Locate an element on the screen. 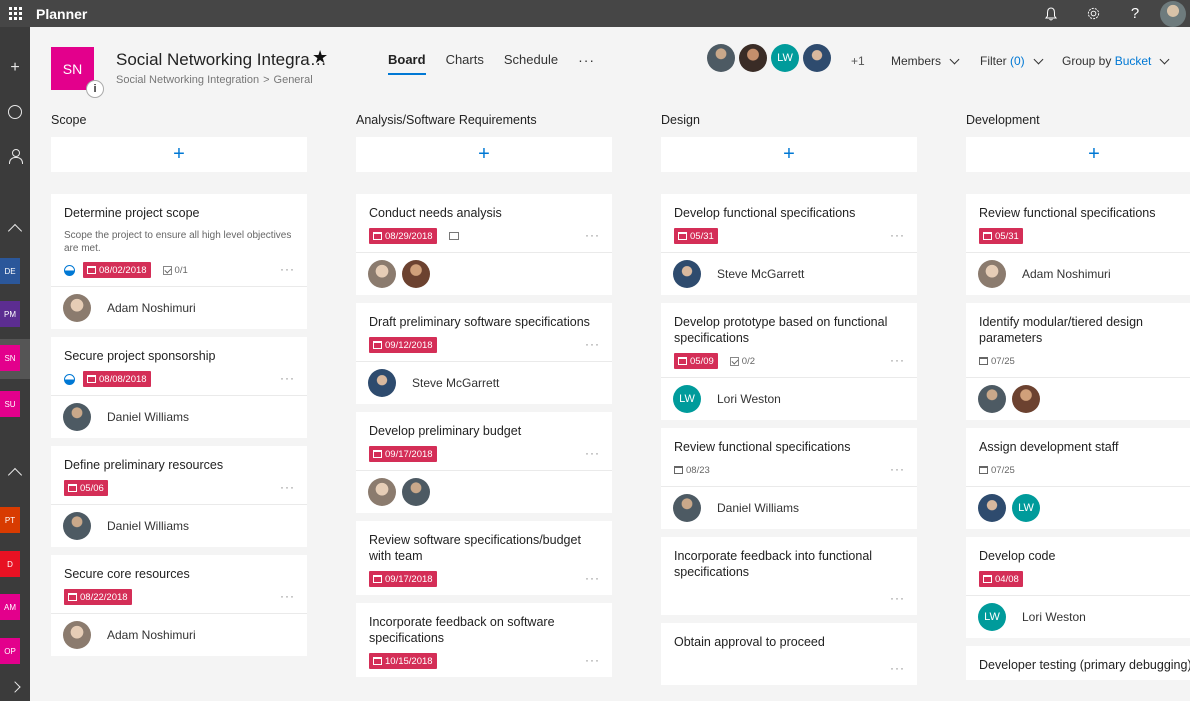  avatar: LW is located at coordinates (785, 58).